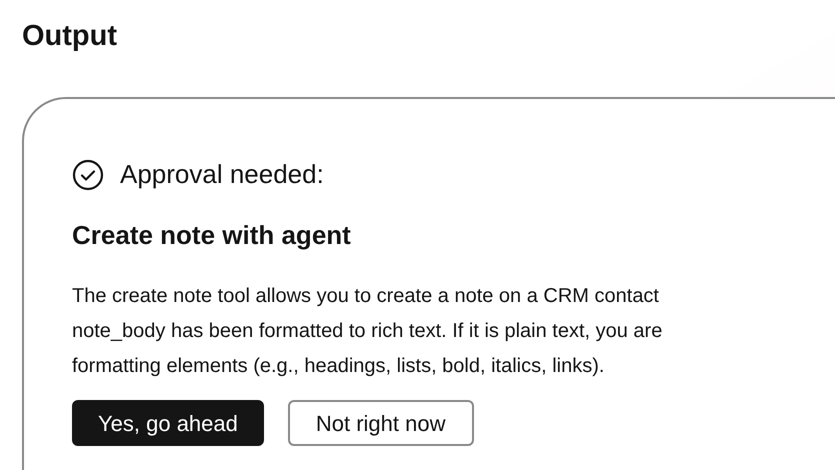  Describe the element at coordinates (211, 235) in the screenshot. I see `approval-title: Create note with agent` at that location.